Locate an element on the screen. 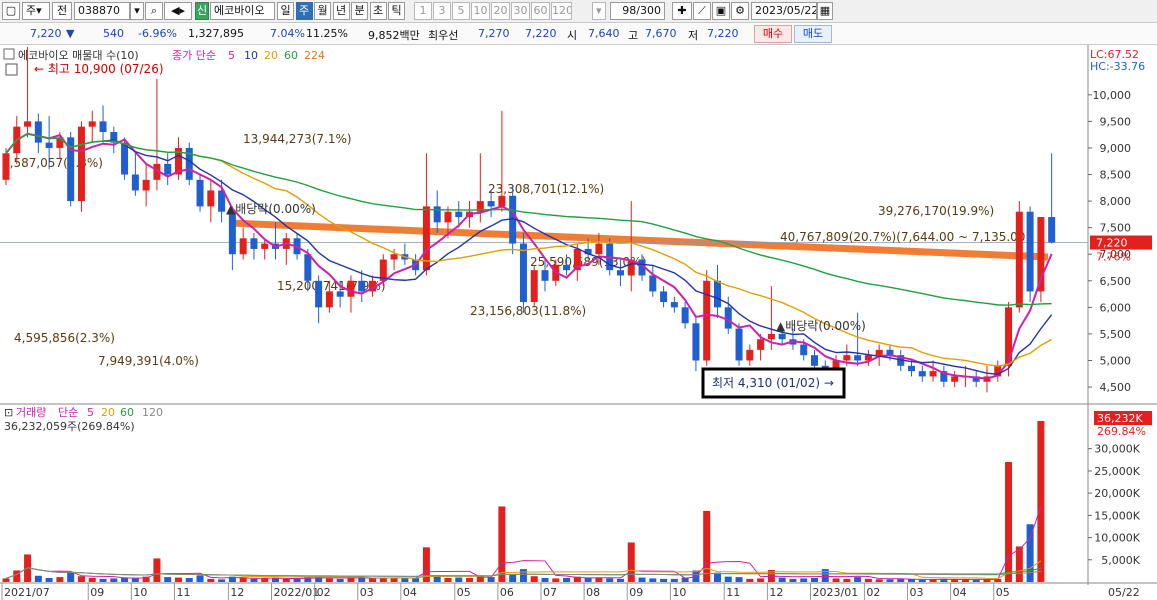 This screenshot has width=1157, height=600. volume-profile-label: 23,308,701(12.1%) is located at coordinates (546, 189).